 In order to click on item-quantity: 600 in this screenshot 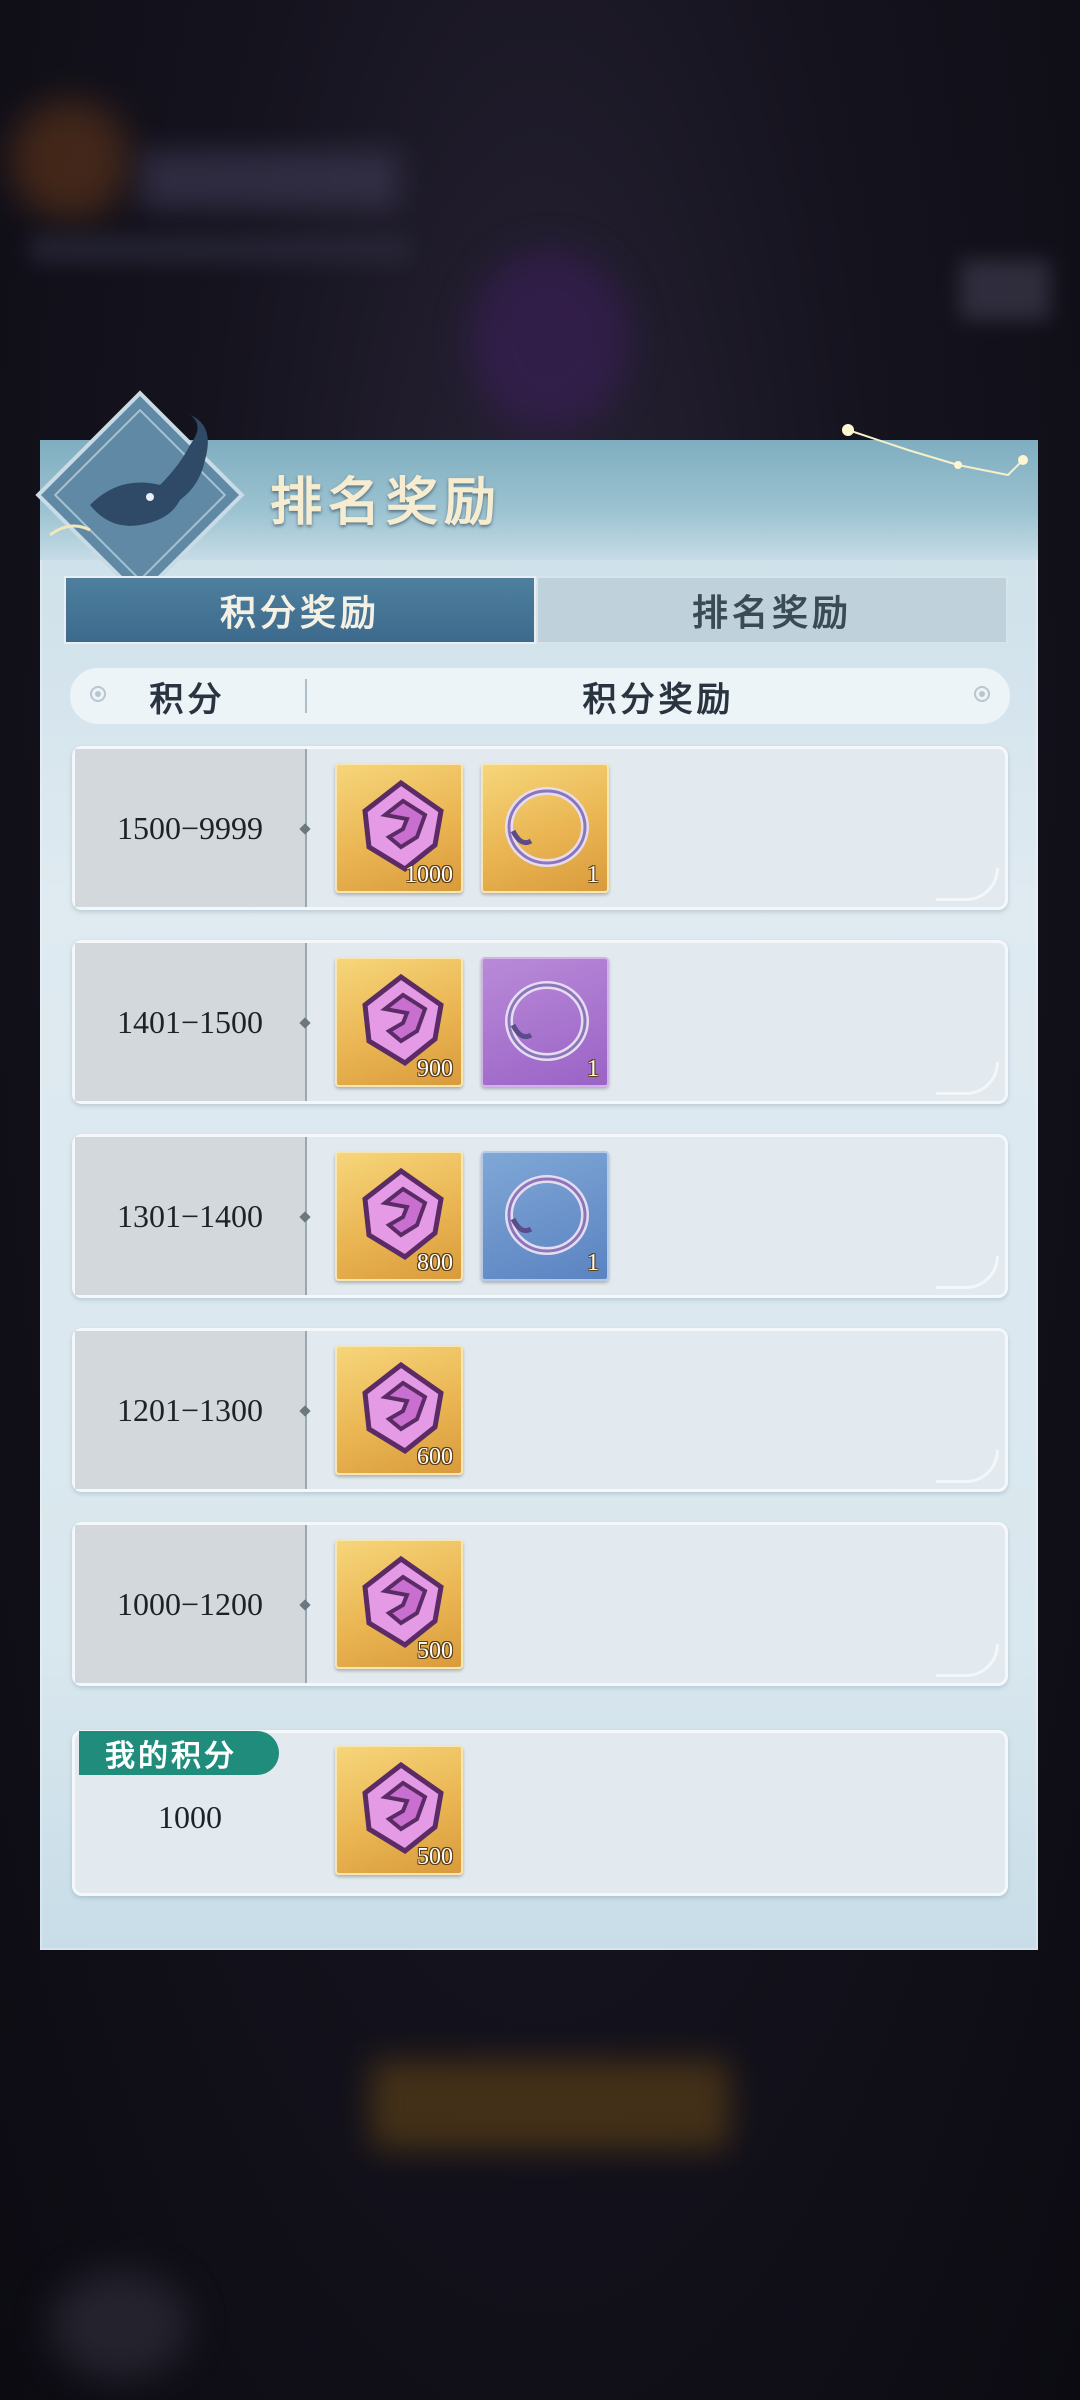, I will do `click(435, 1457)`.